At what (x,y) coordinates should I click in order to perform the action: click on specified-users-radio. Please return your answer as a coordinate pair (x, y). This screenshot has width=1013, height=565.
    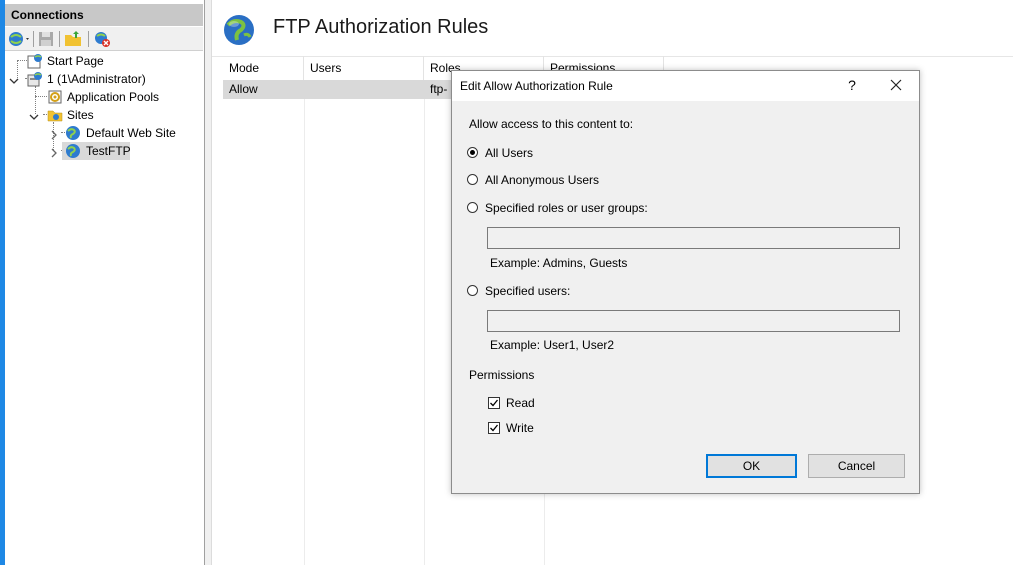
    Looking at the image, I should click on (472, 290).